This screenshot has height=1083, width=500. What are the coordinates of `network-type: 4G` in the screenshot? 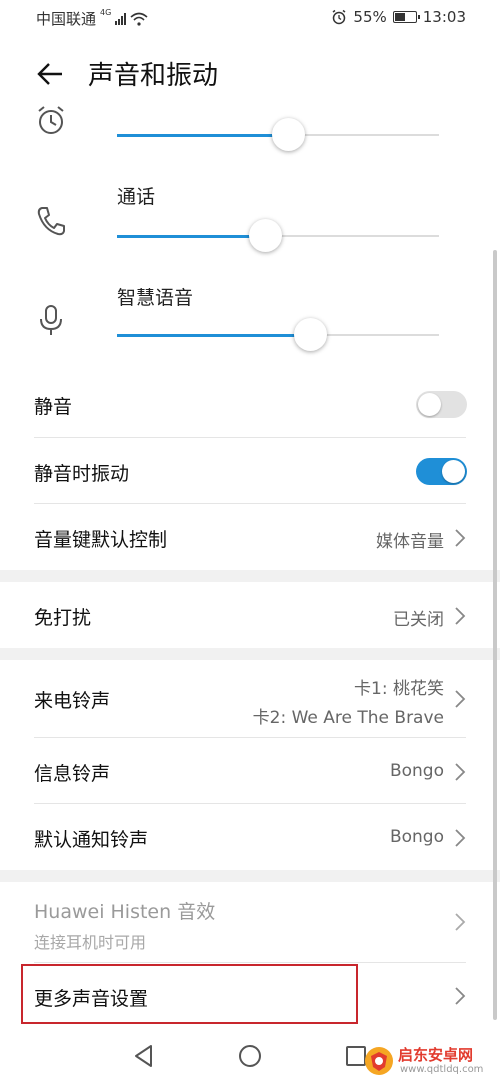 It's located at (106, 12).